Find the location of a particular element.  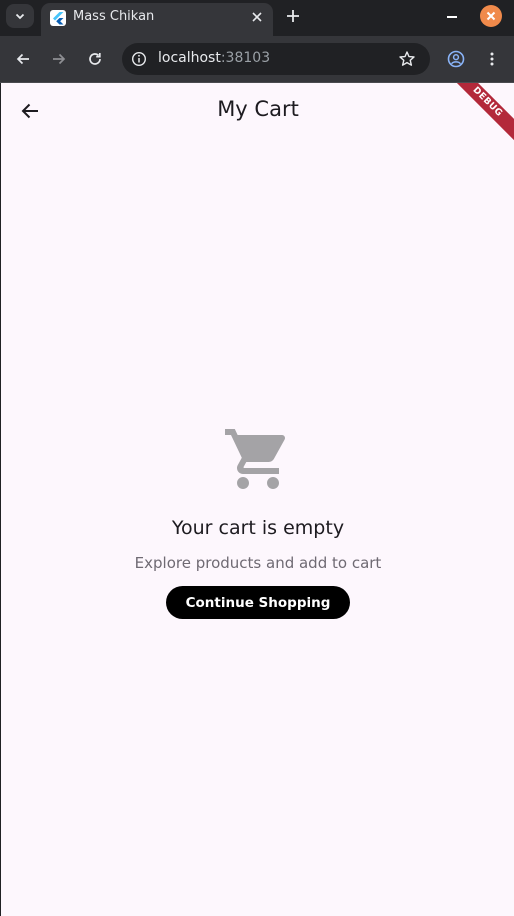

close-window-button is located at coordinates (491, 16).